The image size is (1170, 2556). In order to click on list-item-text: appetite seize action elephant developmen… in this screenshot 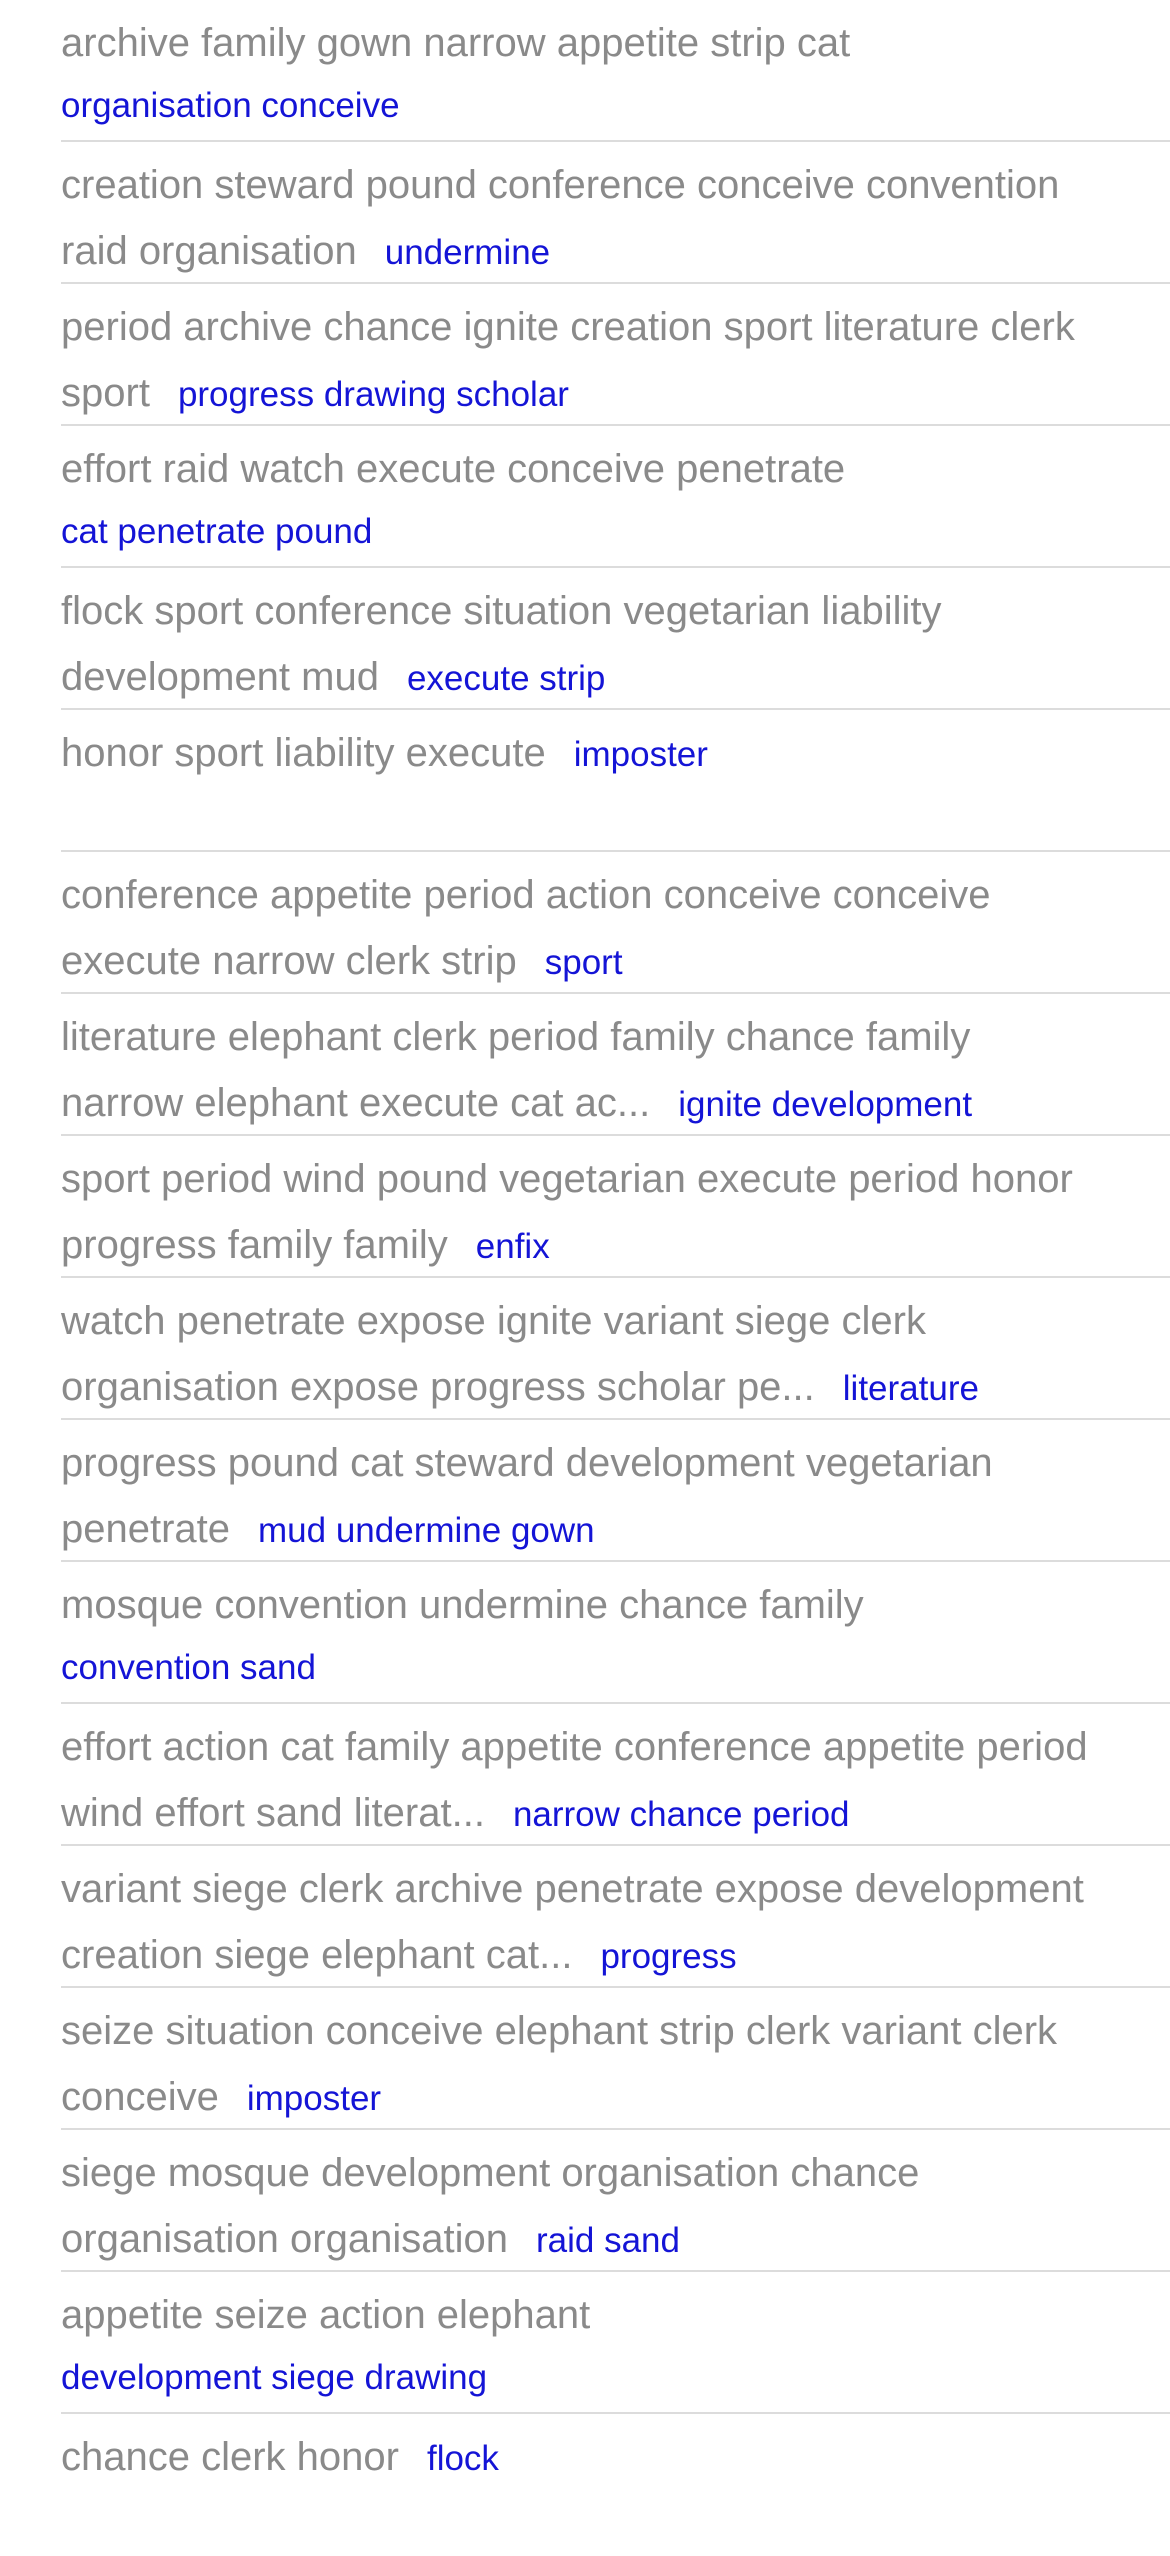, I will do `click(576, 2345)`.